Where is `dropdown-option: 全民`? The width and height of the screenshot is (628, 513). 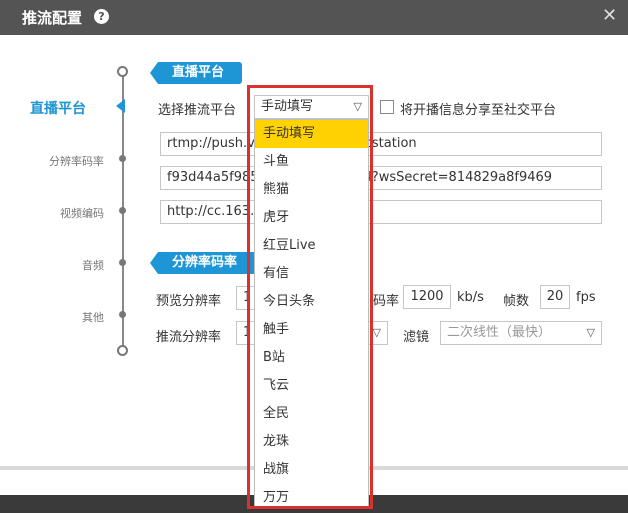 dropdown-option: 全民 is located at coordinates (311, 414).